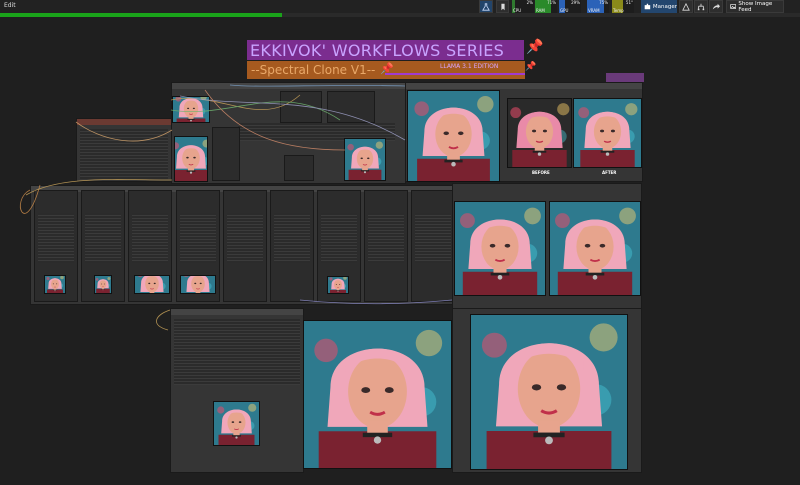 Image resolution: width=800 pixels, height=485 pixels. Describe the element at coordinates (618, 10) in the screenshot. I see `monitor-label: Temp` at that location.